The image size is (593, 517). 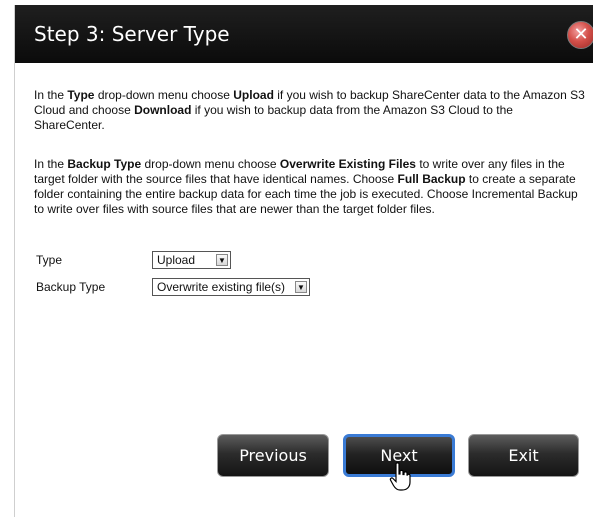 What do you see at coordinates (400, 476) in the screenshot?
I see `hand-cursor-icon` at bounding box center [400, 476].